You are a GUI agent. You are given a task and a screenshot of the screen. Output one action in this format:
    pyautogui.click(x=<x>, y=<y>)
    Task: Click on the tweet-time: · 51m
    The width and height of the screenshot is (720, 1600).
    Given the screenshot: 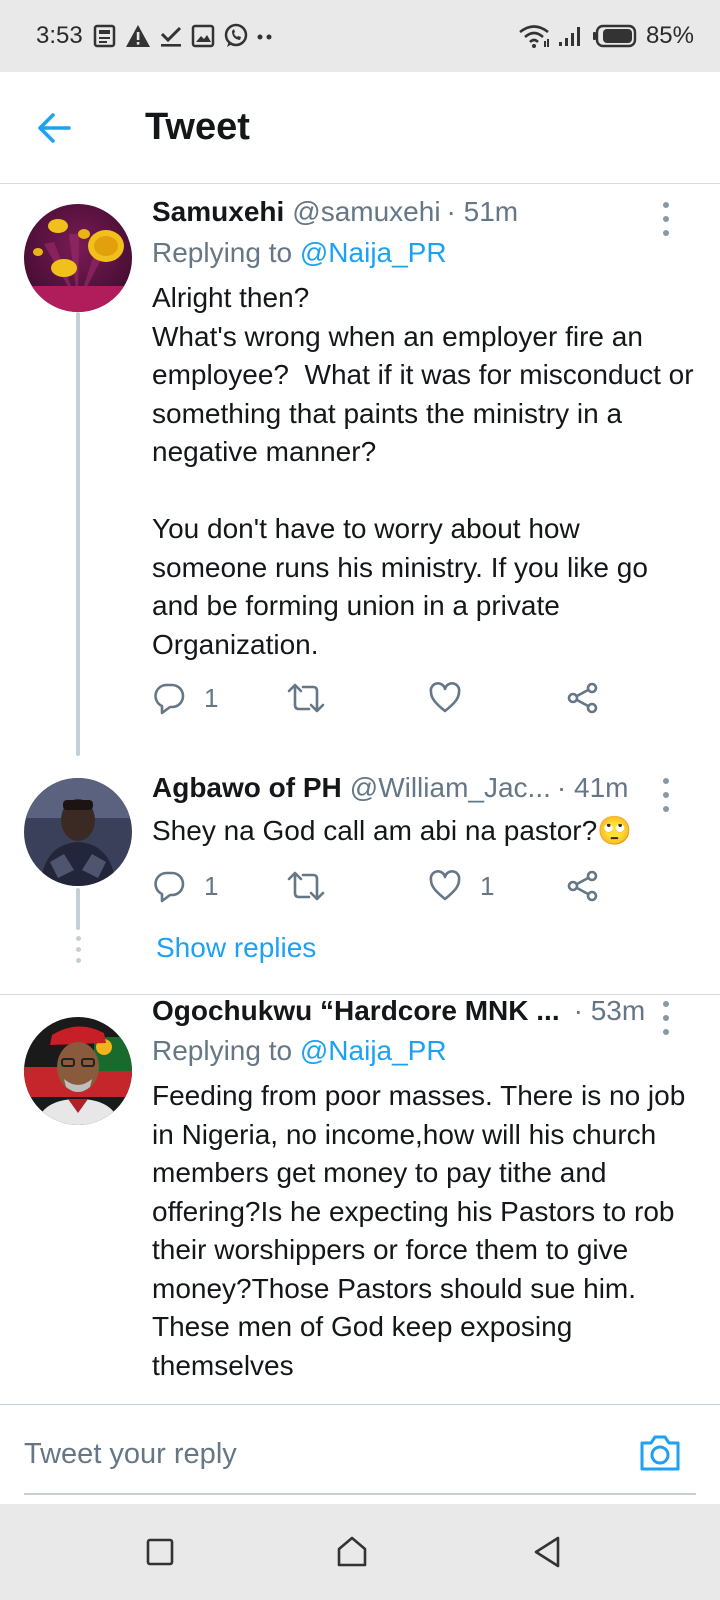 What is the action you would take?
    pyautogui.click(x=482, y=211)
    